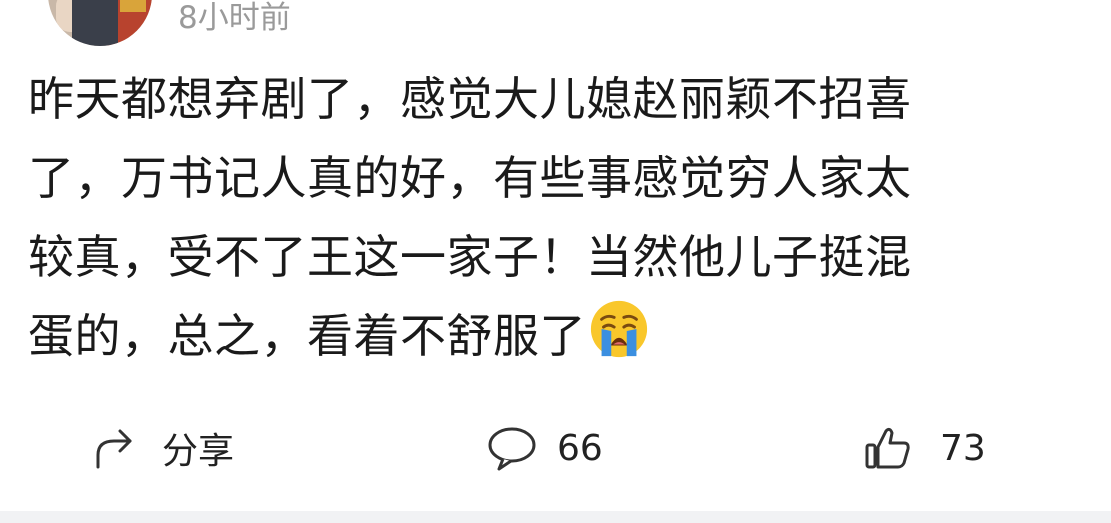  I want to click on share-arrow-icon, so click(115, 448).